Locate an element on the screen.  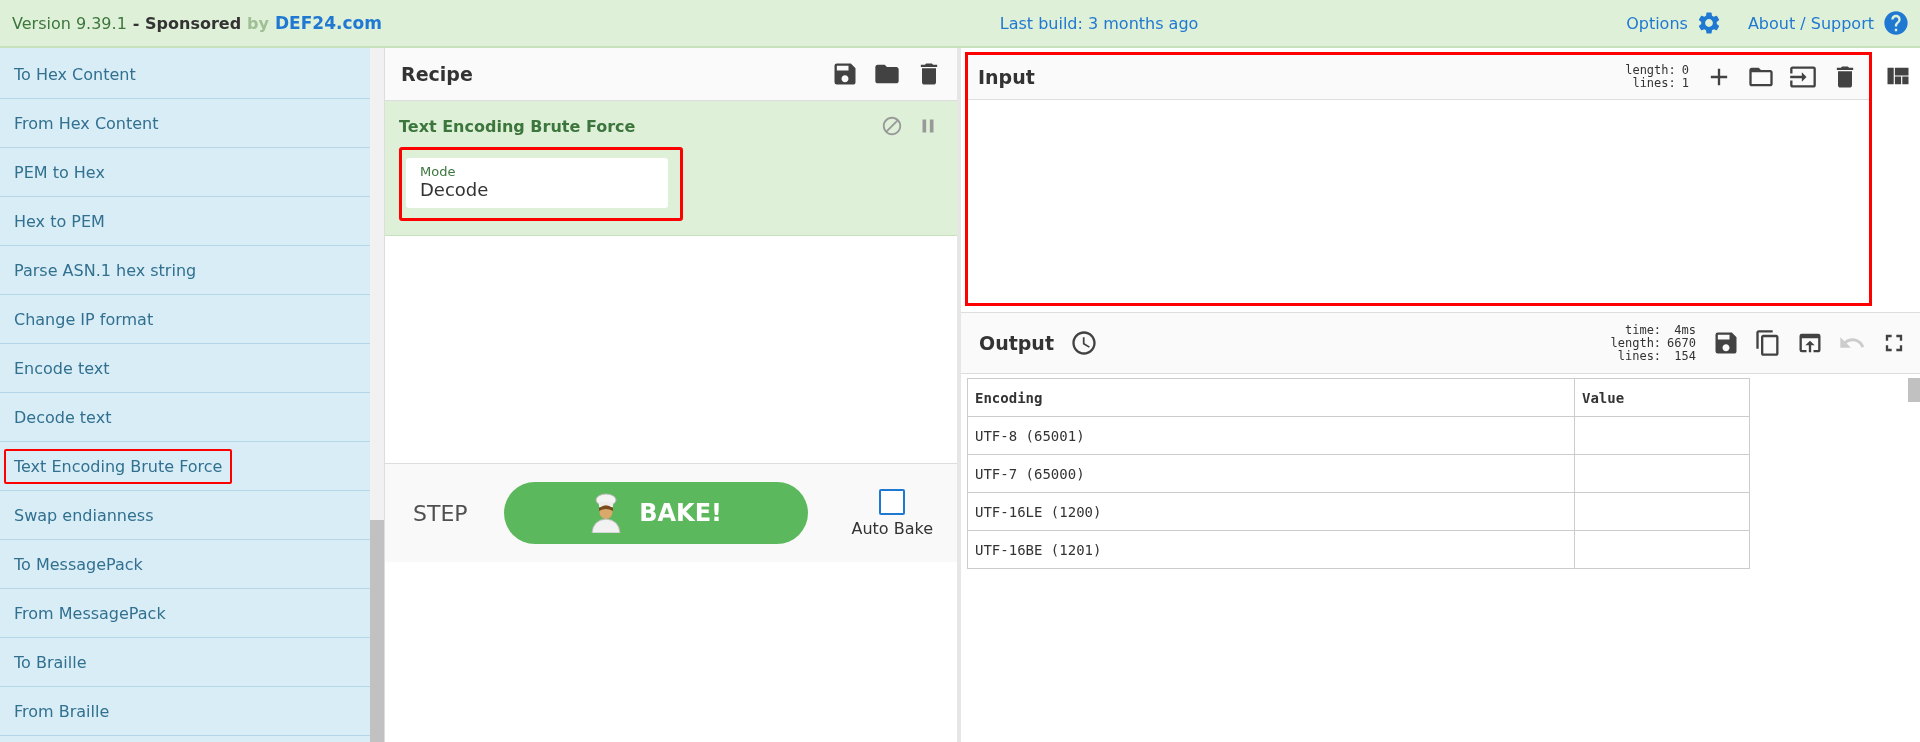
auto-bake-label: Auto Bake is located at coordinates (892, 528).